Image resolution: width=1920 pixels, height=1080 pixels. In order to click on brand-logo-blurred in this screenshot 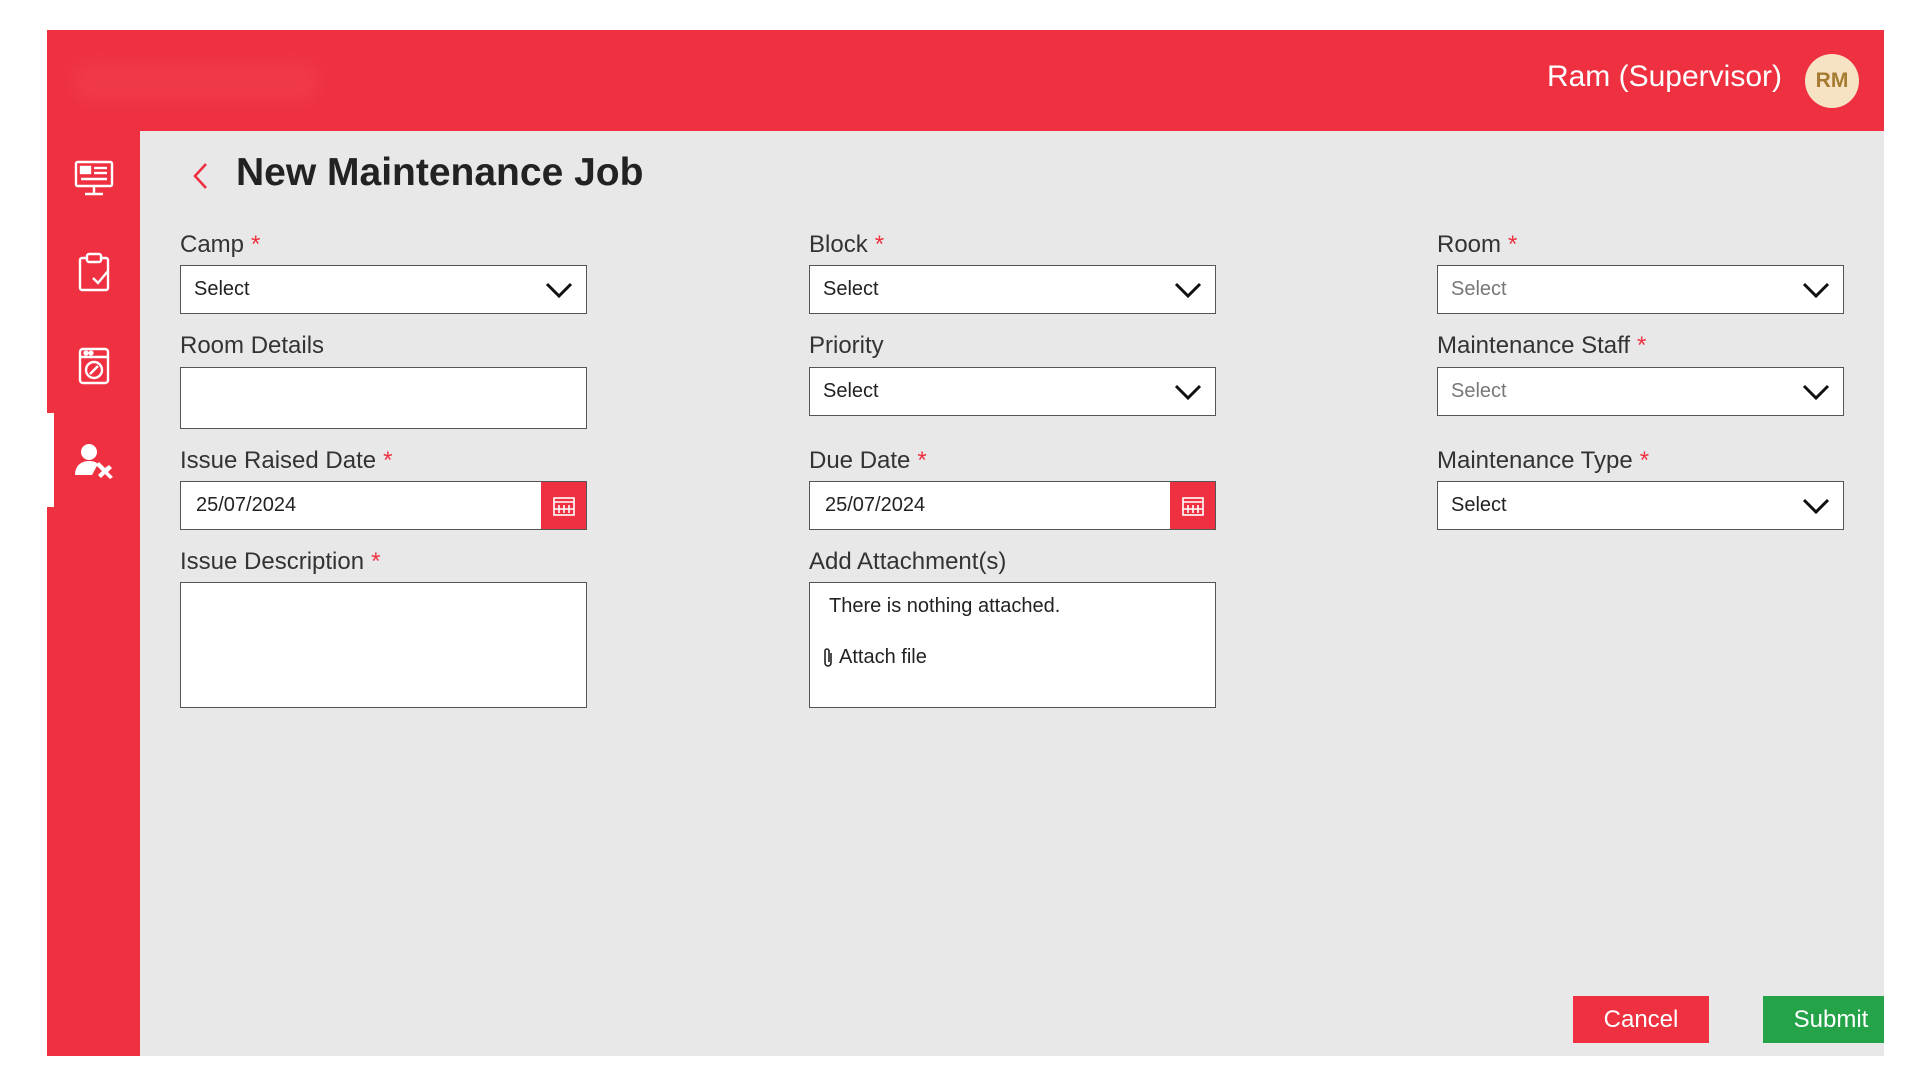, I will do `click(196, 82)`.